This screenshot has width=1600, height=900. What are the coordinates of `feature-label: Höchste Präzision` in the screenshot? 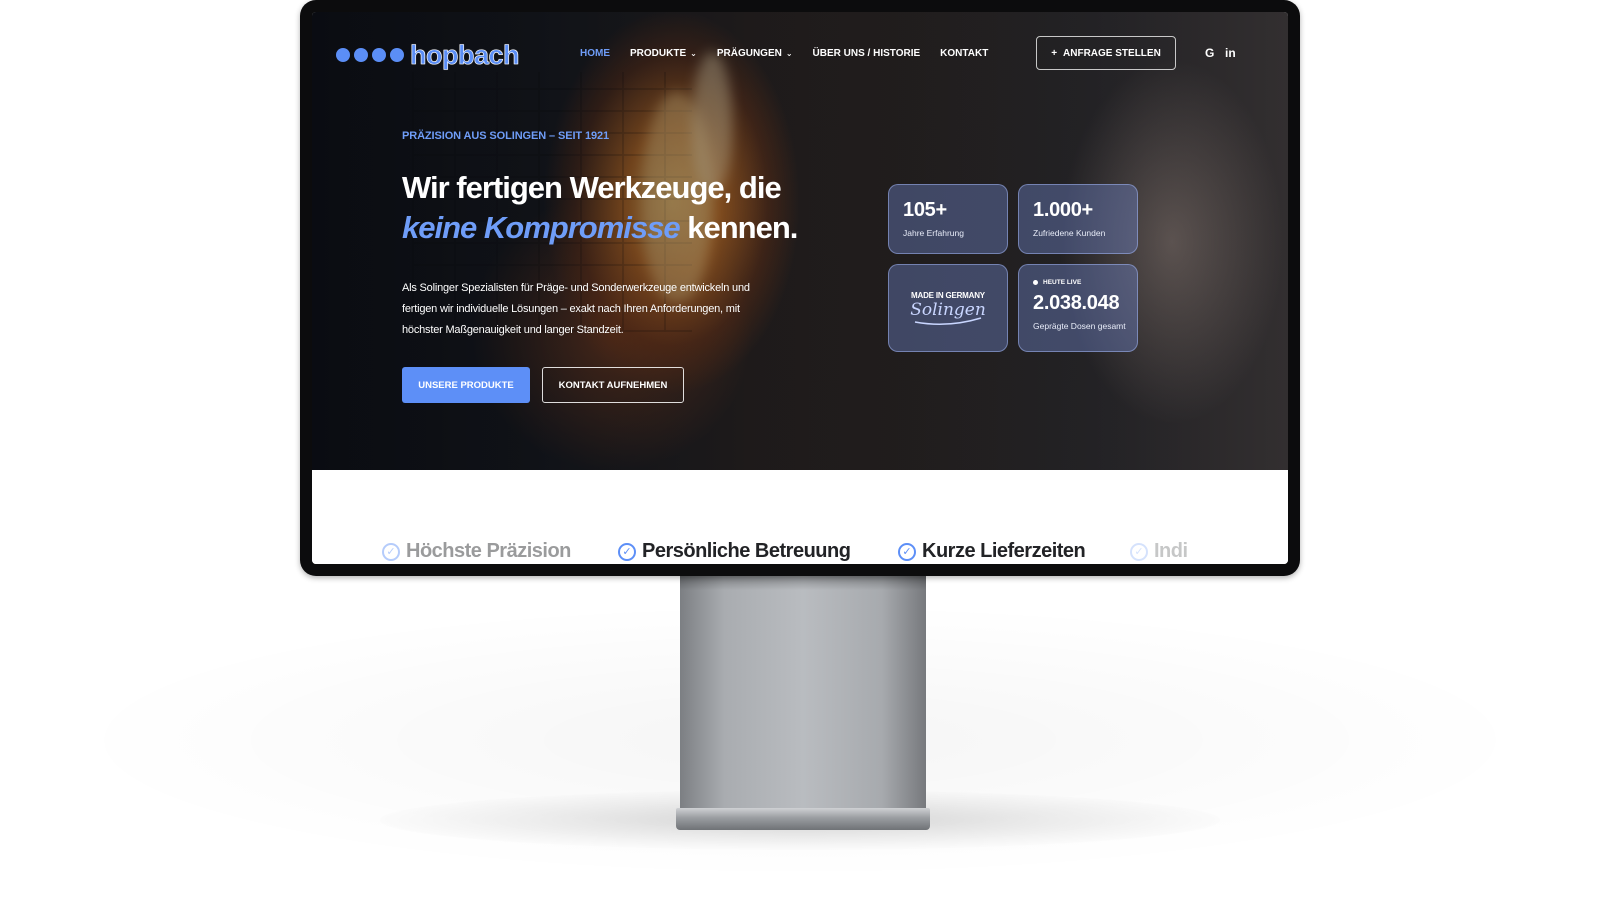 It's located at (488, 551).